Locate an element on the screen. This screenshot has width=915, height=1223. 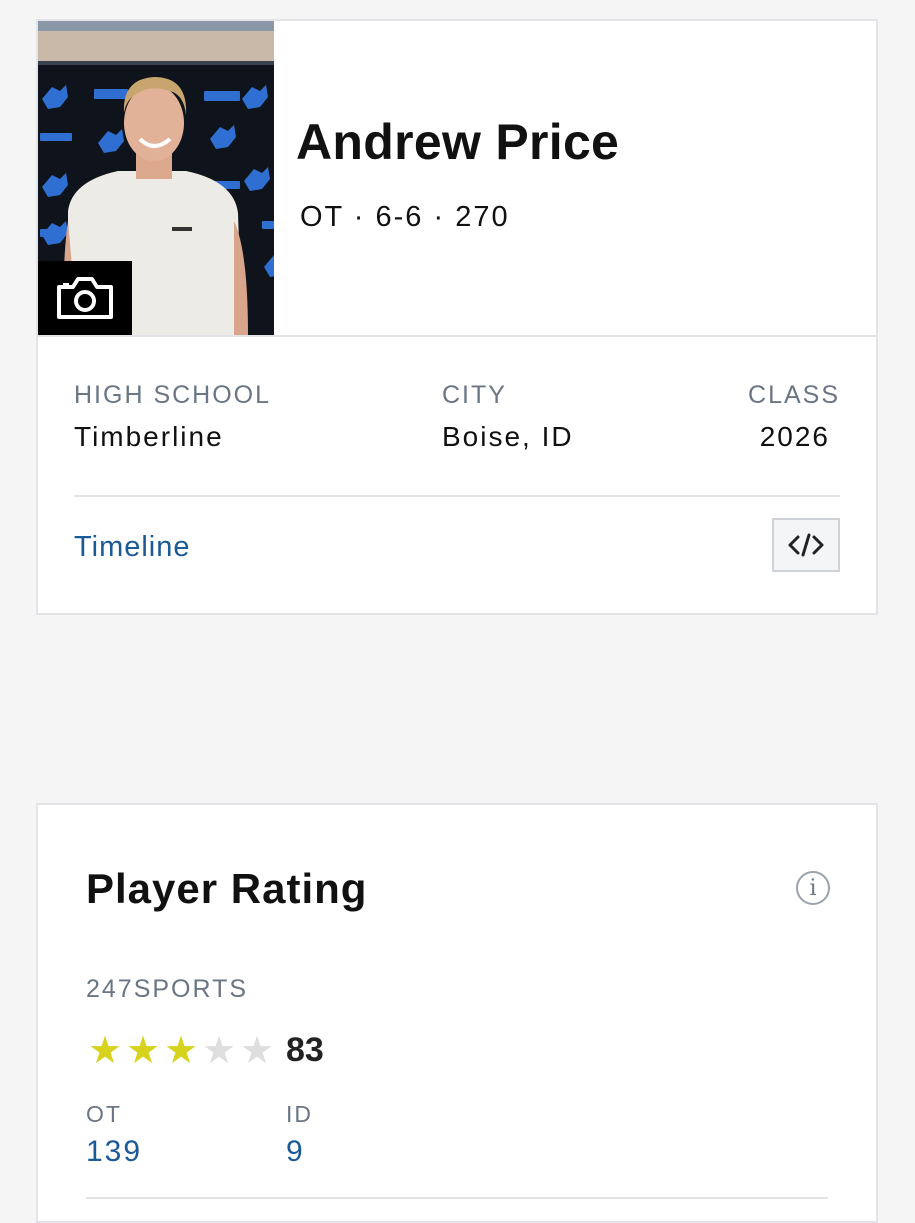
position-rank-label: OT is located at coordinates (104, 1114).